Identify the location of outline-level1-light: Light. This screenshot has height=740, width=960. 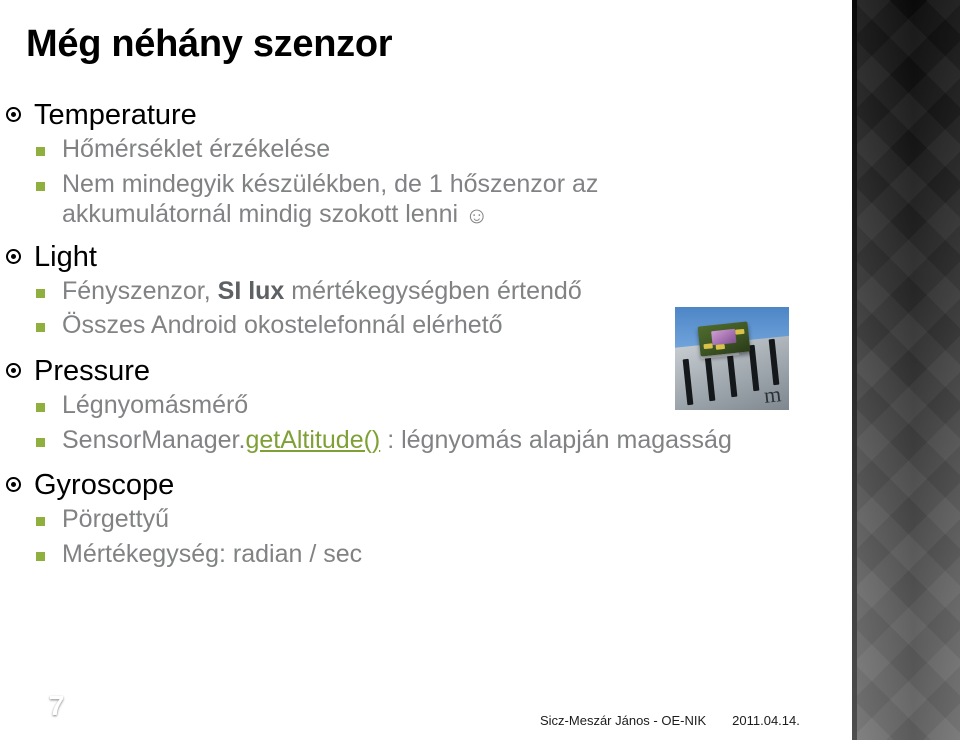
(425, 257).